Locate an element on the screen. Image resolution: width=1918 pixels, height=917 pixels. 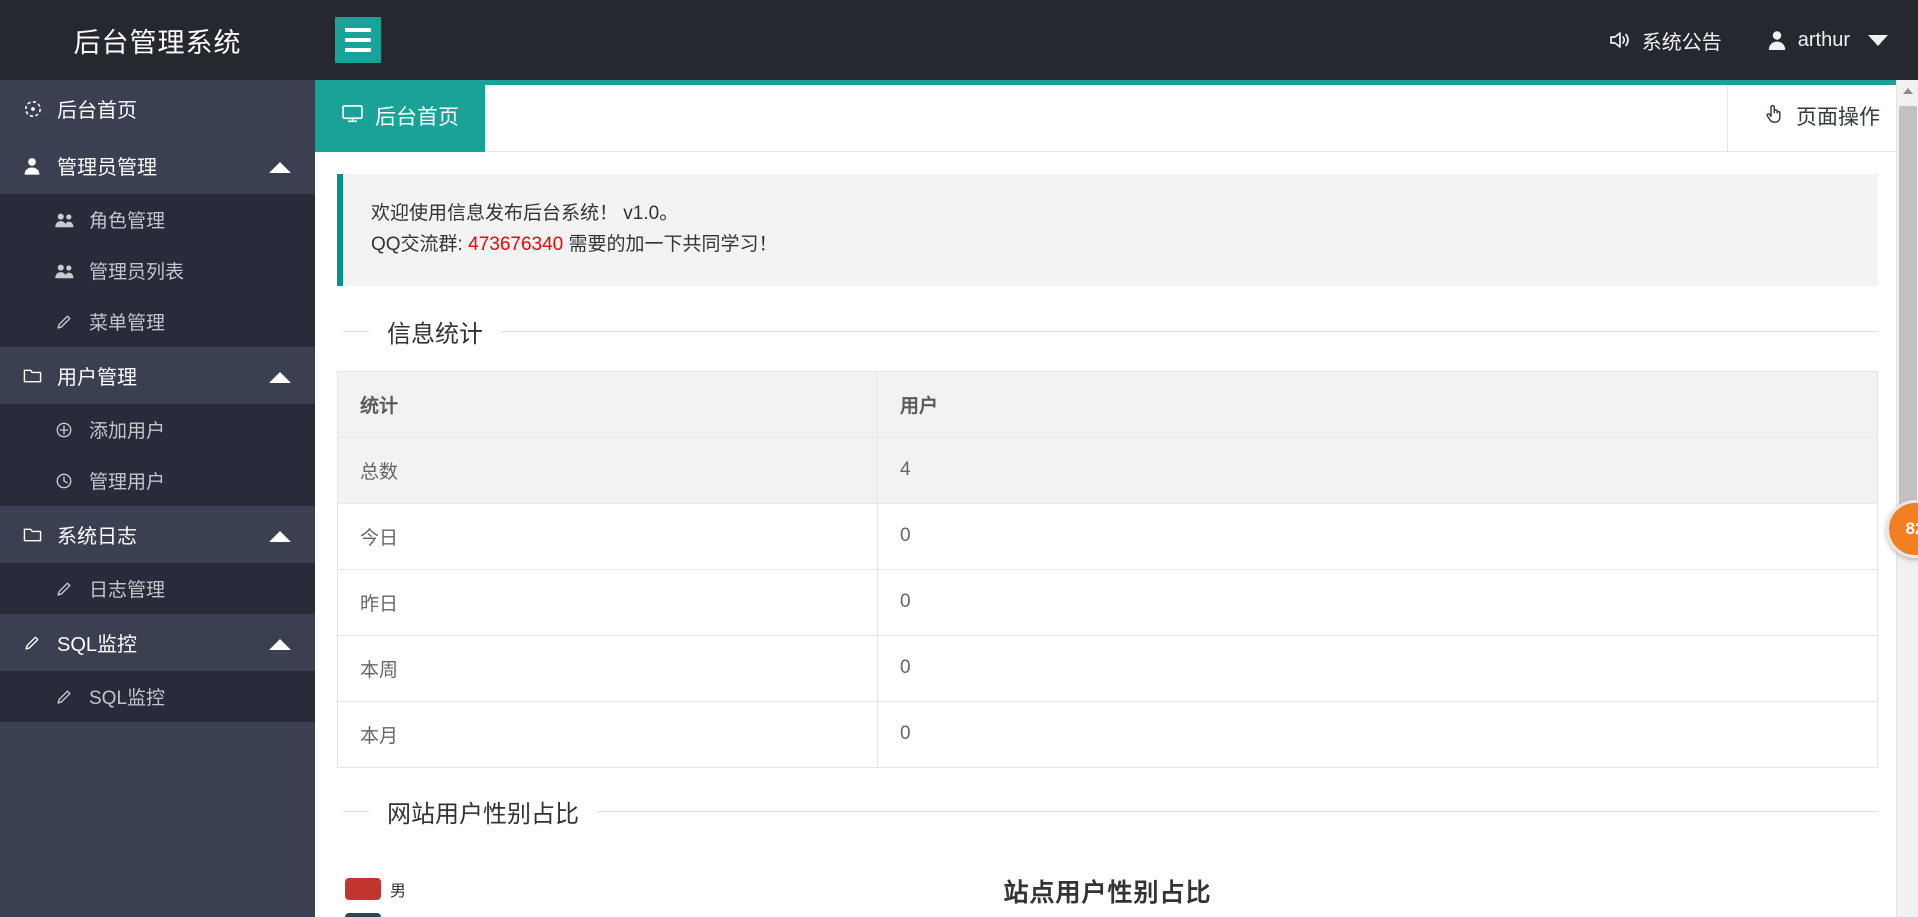
row-label: 总数 is located at coordinates (607, 470).